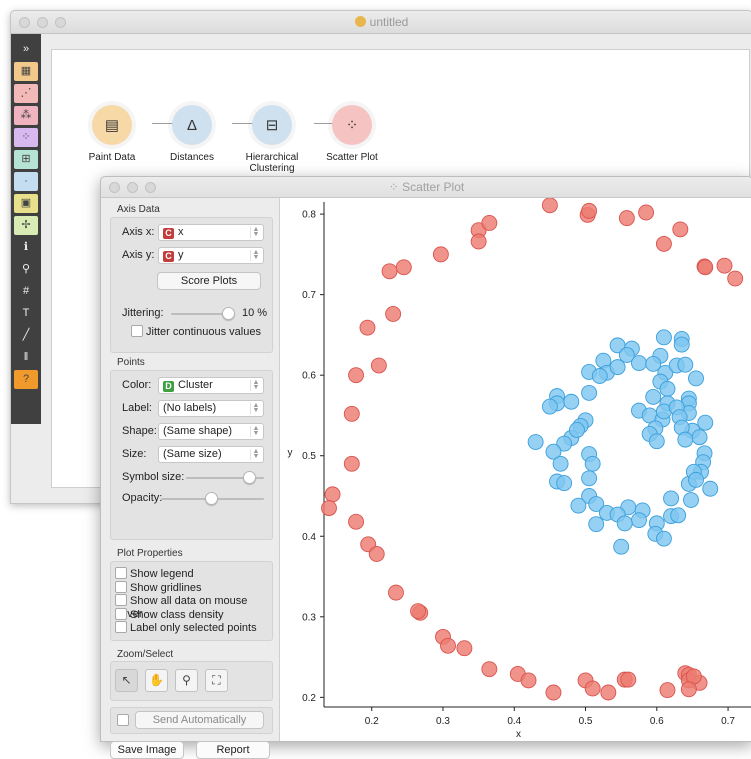 Image resolution: width=751 pixels, height=759 pixels. I want to click on label-combo: (No labels) ▲ ▼, so click(211, 408).